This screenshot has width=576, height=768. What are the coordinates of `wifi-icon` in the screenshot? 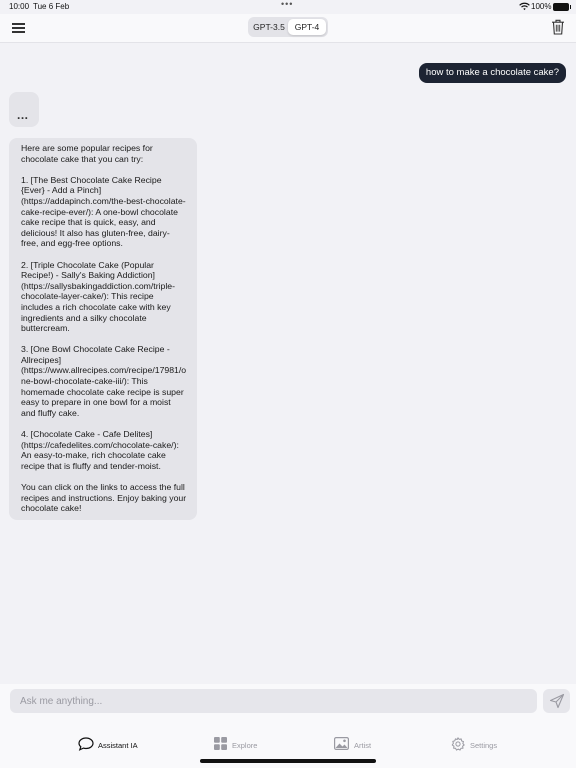 It's located at (524, 6).